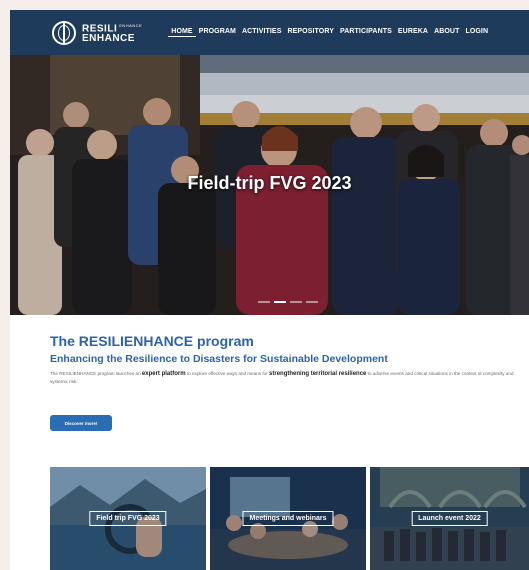 This screenshot has height=570, width=529. Describe the element at coordinates (227, 373) in the screenshot. I see `description-part-c: to explore effective ways and means for` at that location.